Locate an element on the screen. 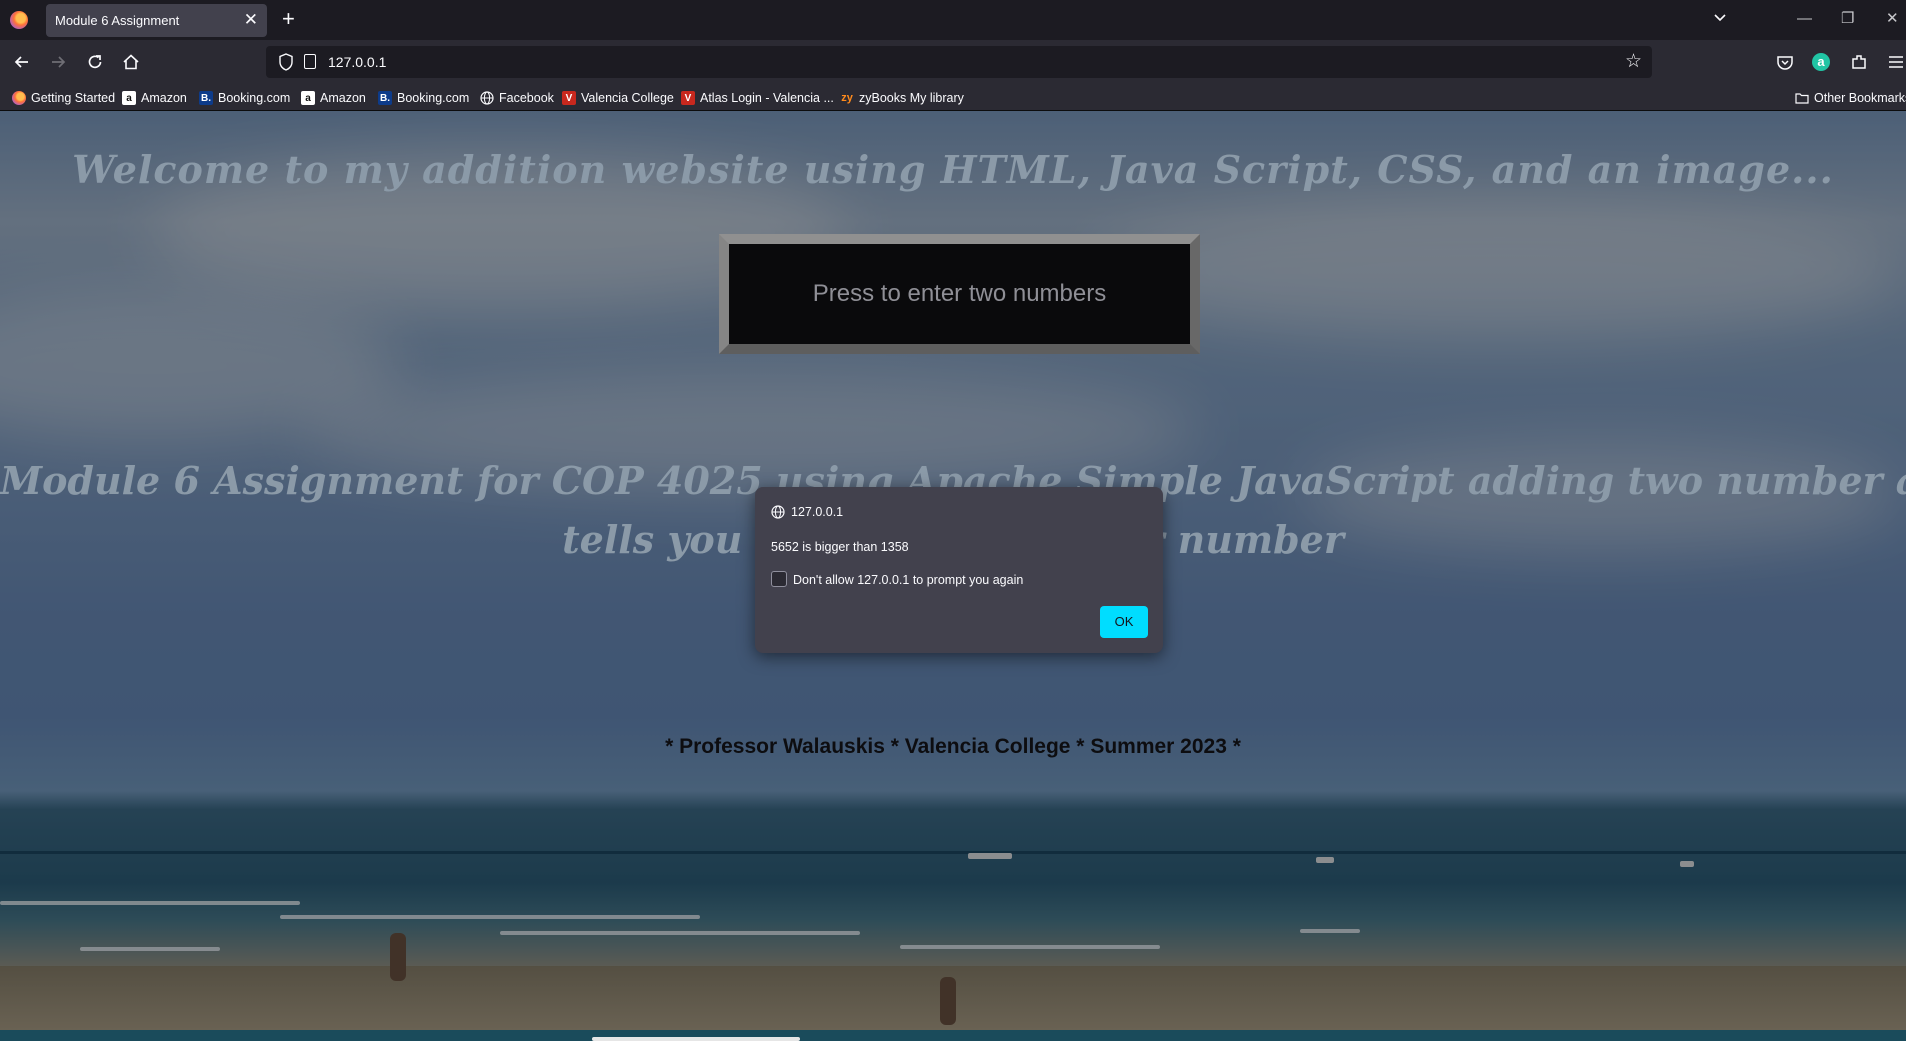 The image size is (1906, 1041). forward-icon is located at coordinates (58, 62).